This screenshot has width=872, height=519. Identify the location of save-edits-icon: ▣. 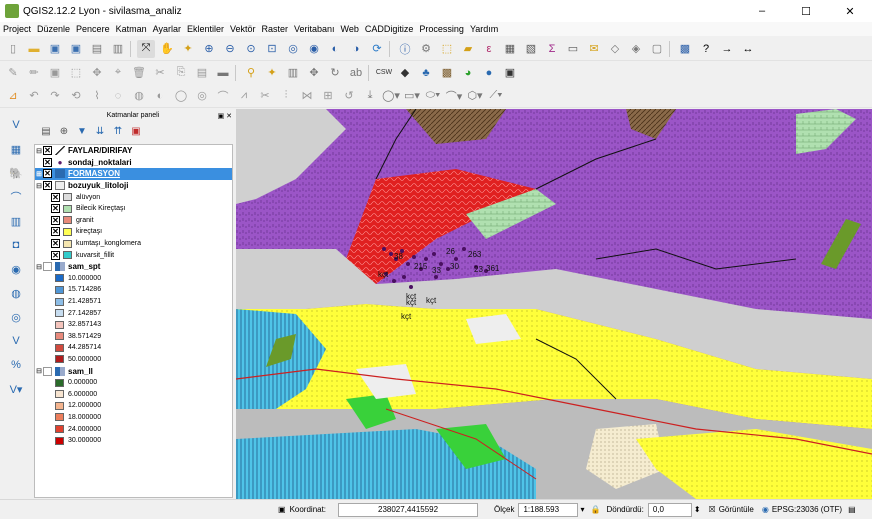
(55, 73).